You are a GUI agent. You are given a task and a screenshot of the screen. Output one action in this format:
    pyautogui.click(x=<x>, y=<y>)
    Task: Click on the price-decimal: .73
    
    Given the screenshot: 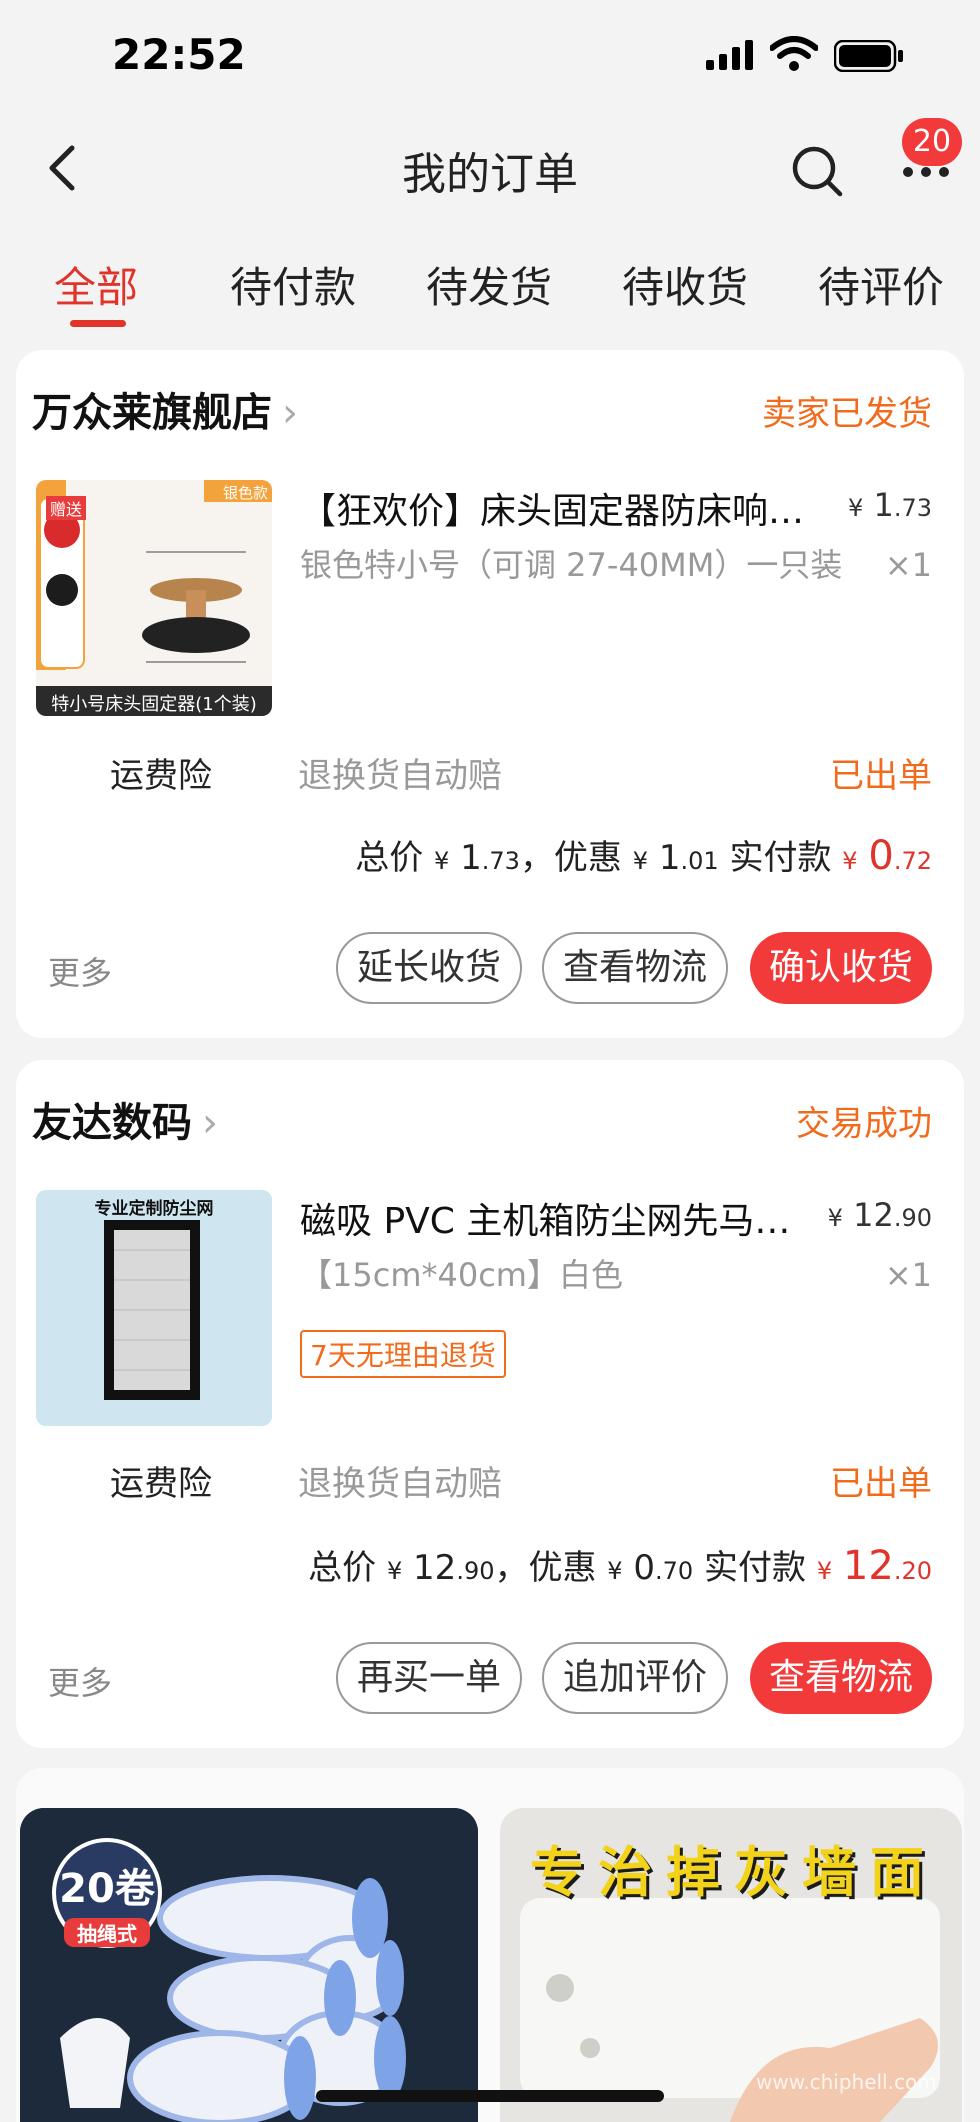 What is the action you would take?
    pyautogui.click(x=912, y=508)
    